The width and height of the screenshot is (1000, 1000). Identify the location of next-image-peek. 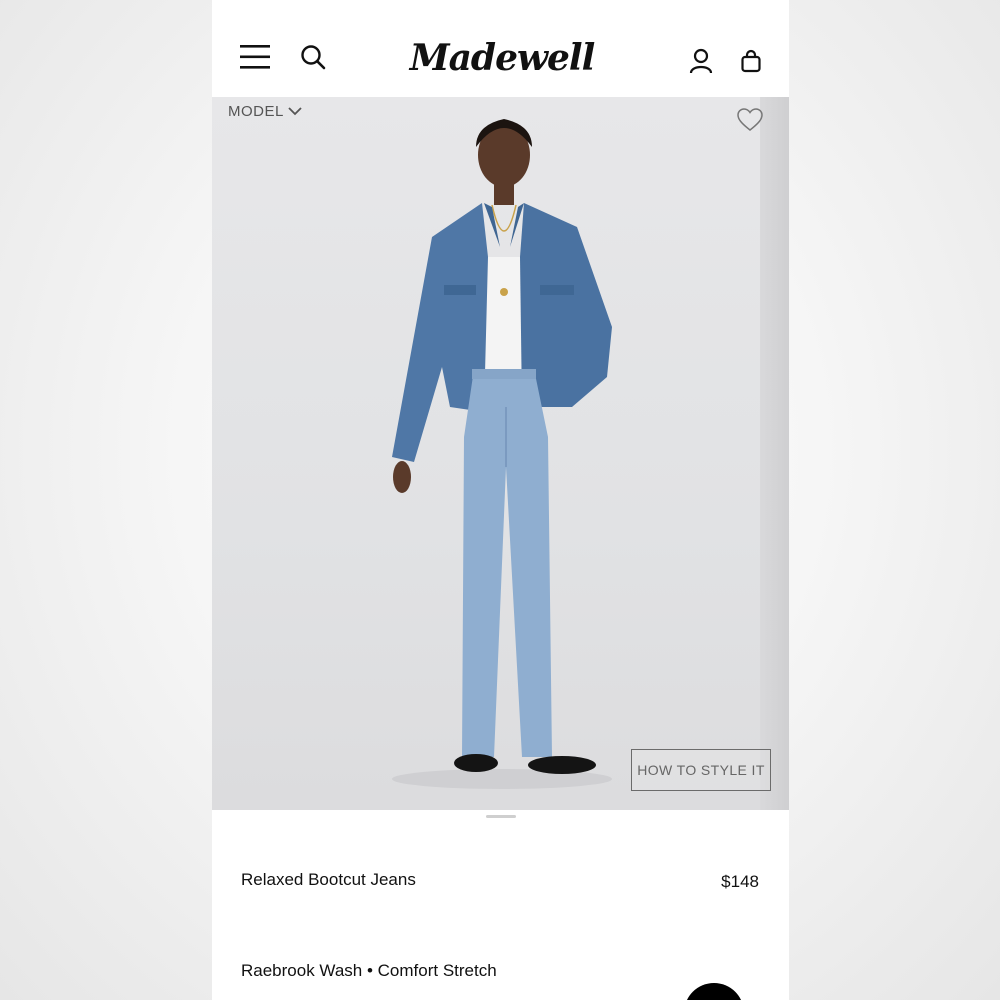
(774, 453).